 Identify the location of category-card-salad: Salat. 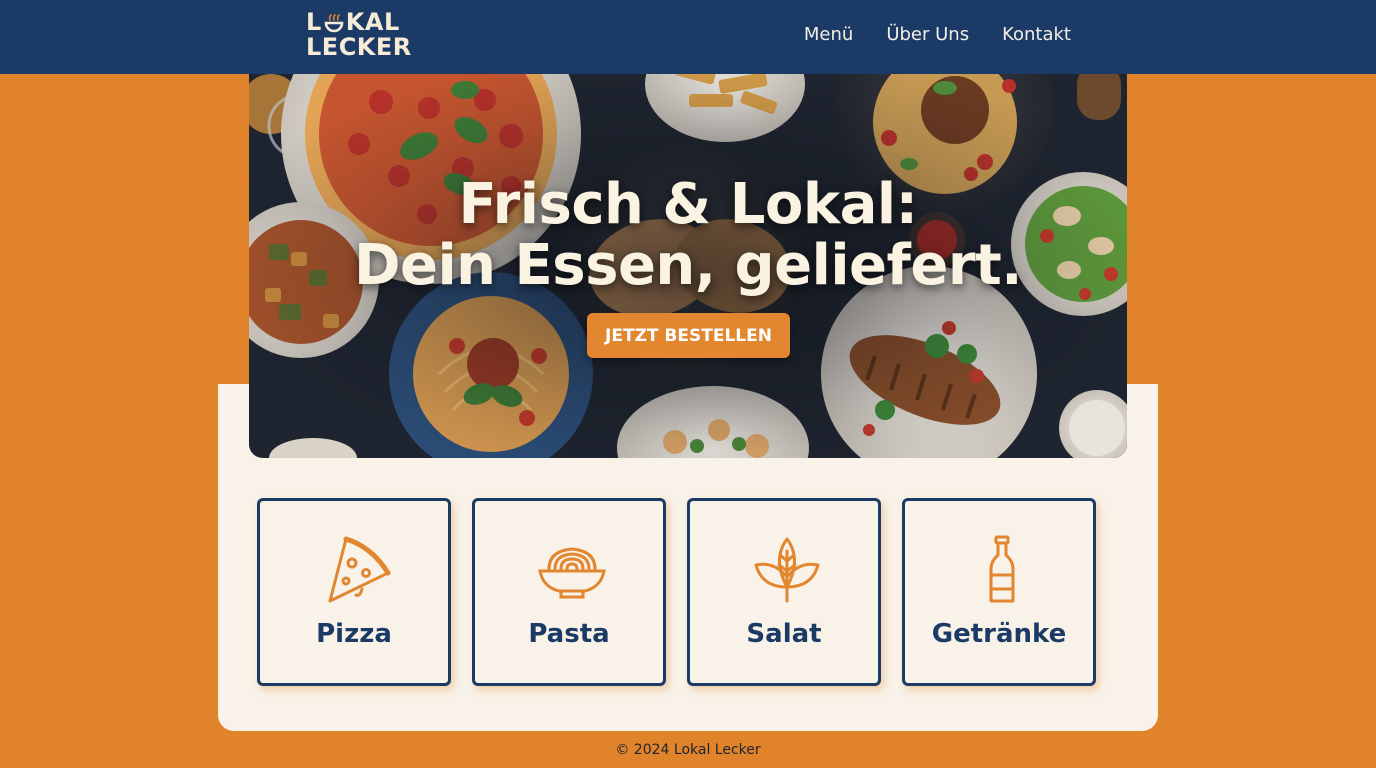
(784, 592).